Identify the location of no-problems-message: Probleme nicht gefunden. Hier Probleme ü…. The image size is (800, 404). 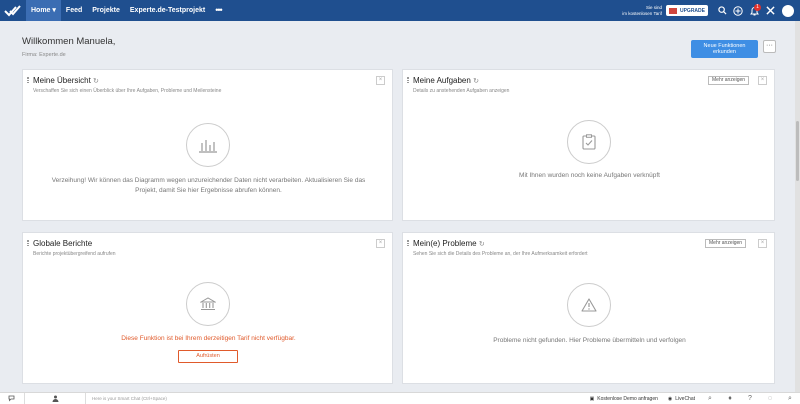
(589, 340).